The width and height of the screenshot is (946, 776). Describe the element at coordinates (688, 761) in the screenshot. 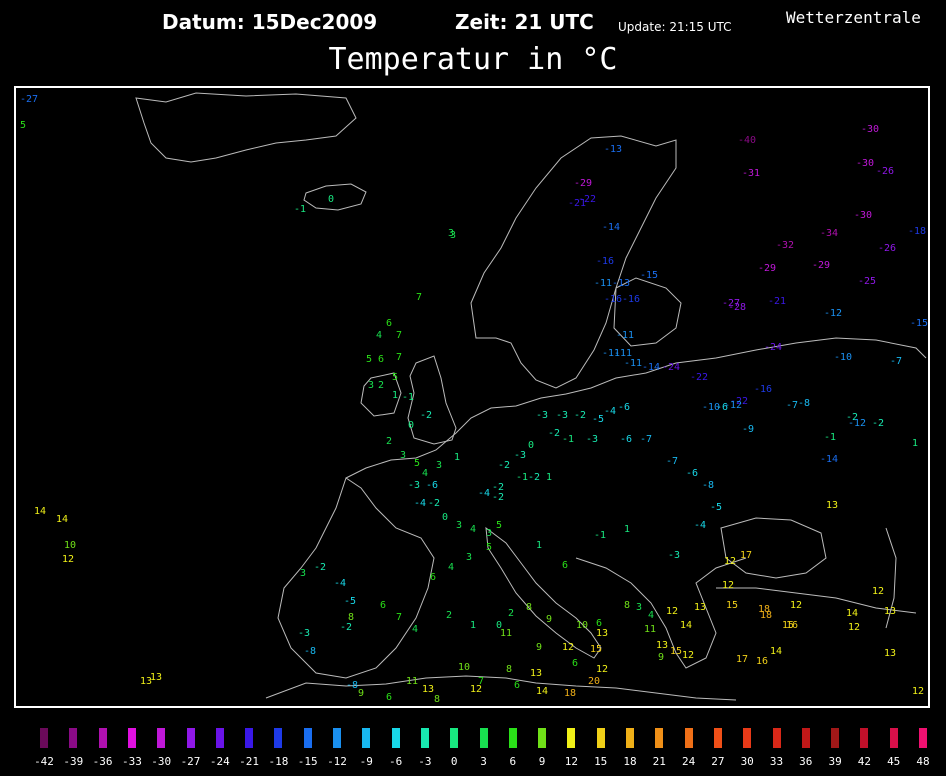

I see `legend-tick-label: 24` at that location.